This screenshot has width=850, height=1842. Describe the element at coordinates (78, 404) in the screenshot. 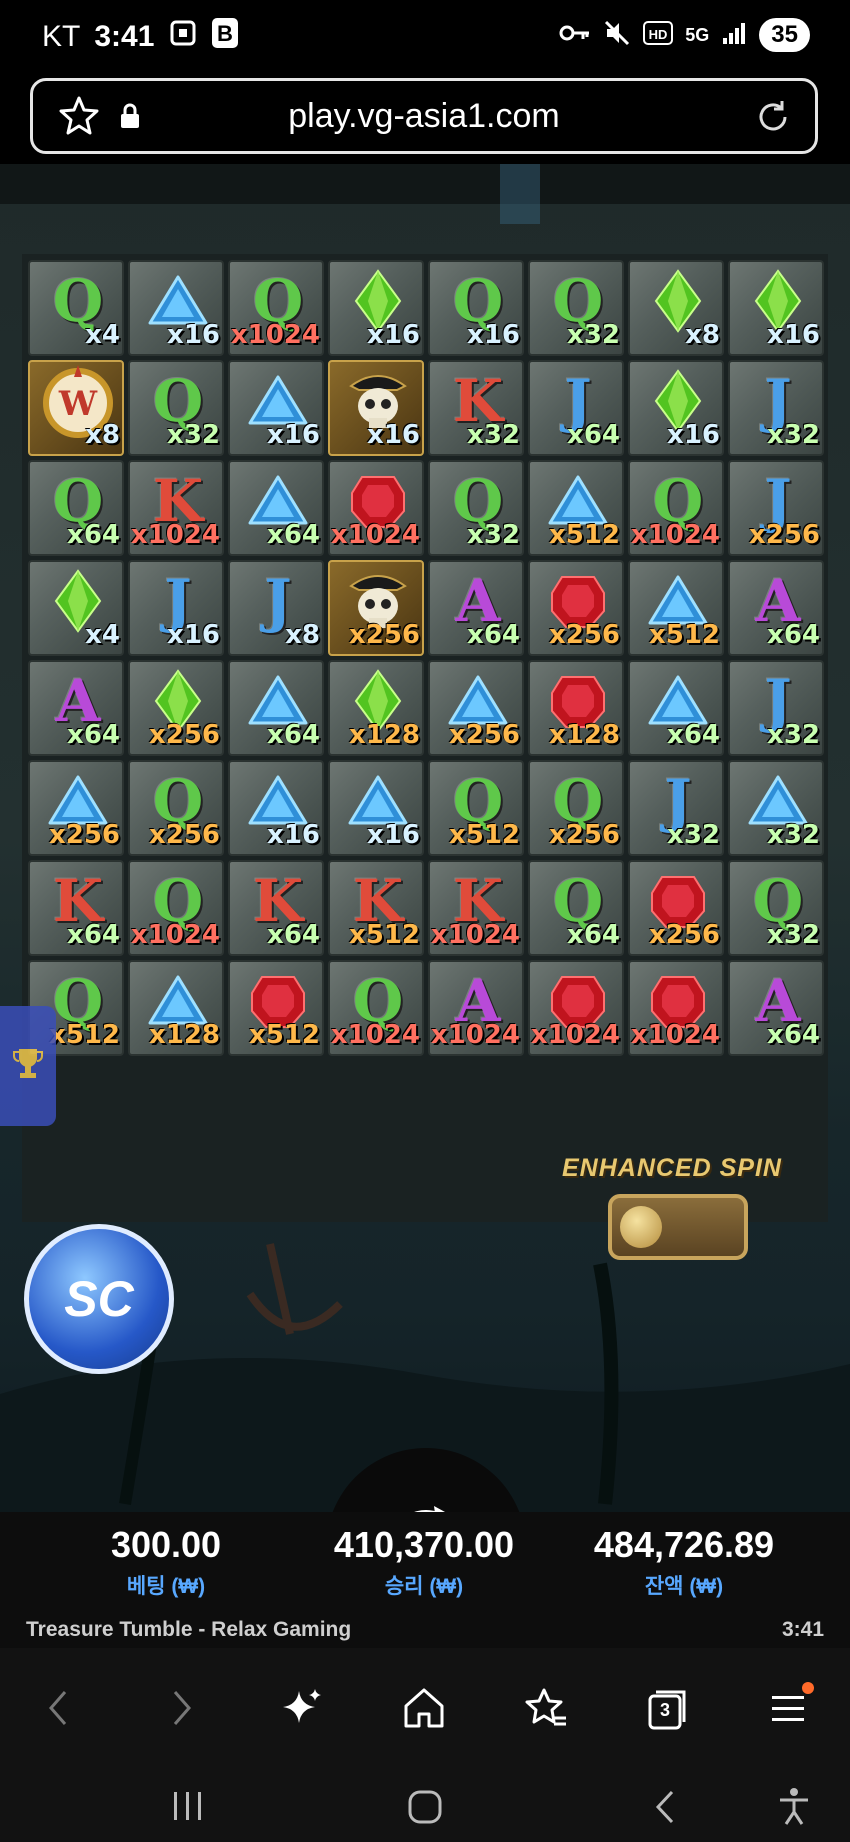

I see `svg-text: W` at that location.